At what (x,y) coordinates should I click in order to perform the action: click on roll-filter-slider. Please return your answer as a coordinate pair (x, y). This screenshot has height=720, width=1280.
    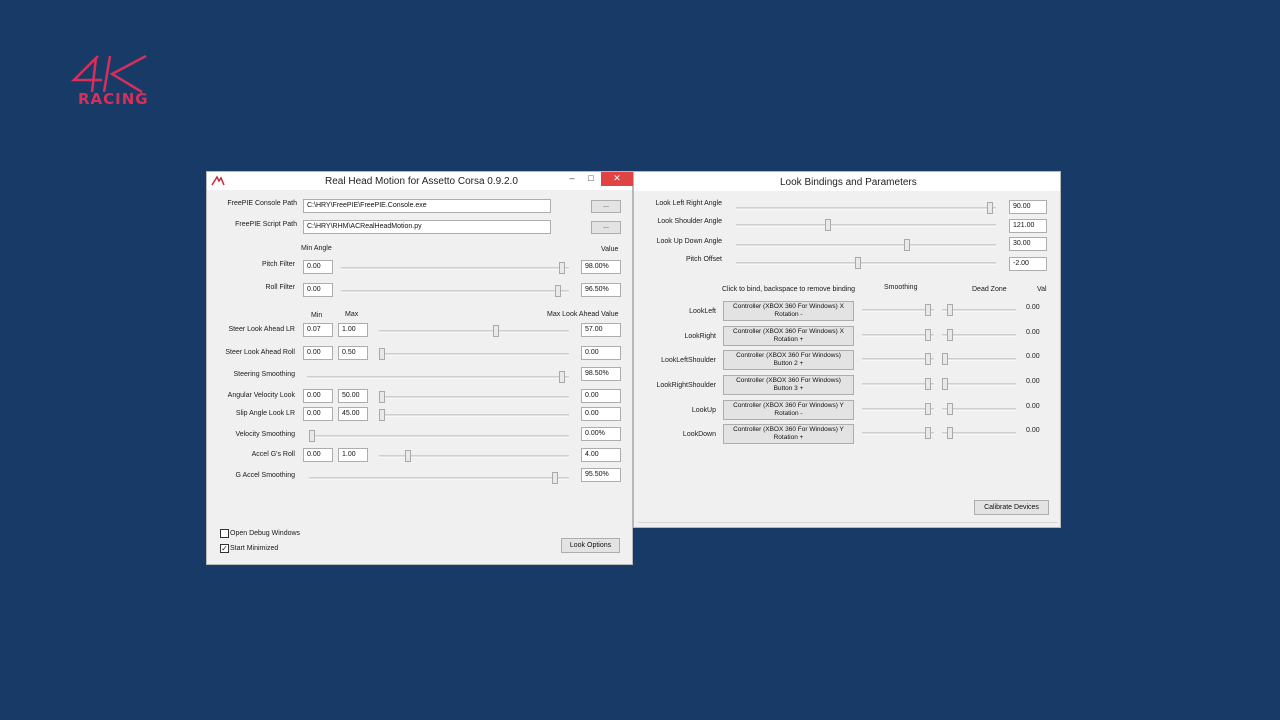
    Looking at the image, I should click on (455, 291).